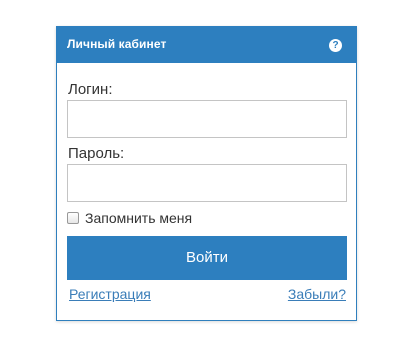  Describe the element at coordinates (207, 183) in the screenshot. I see `password-input` at that location.